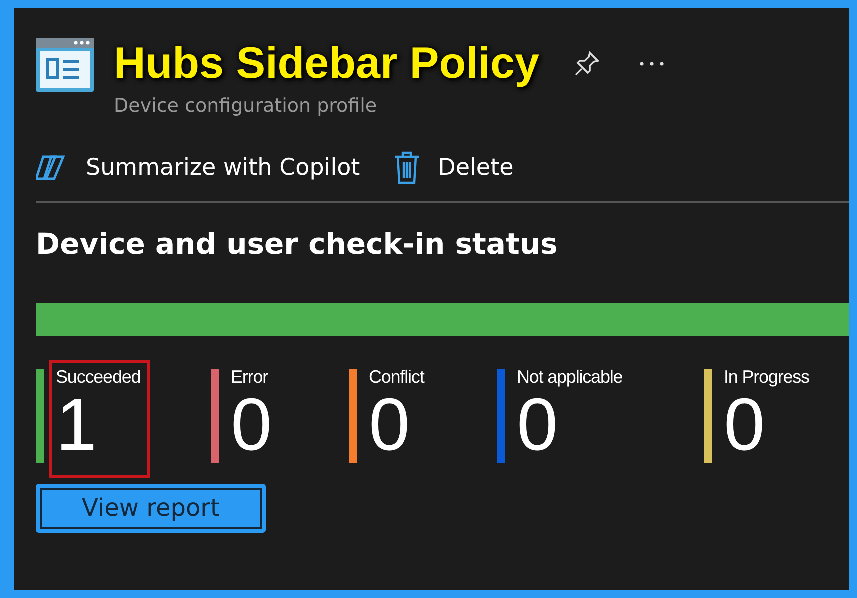  I want to click on status-count: 1, so click(77, 425).